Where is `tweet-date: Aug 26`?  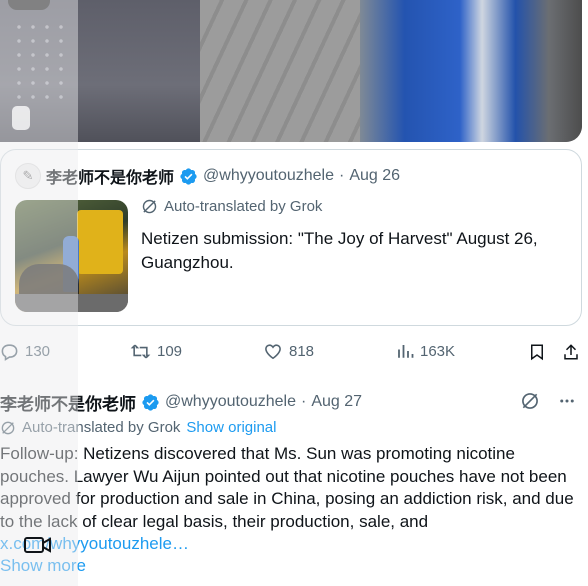 tweet-date: Aug 26 is located at coordinates (374, 176).